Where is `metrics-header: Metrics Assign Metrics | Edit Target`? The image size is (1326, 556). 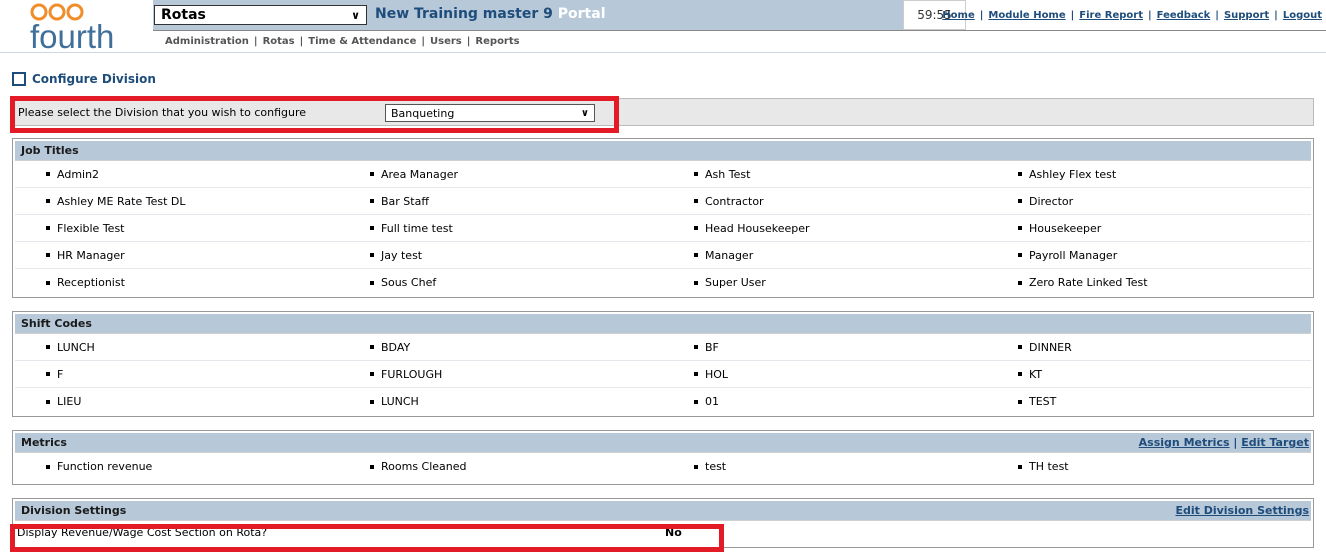 metrics-header: Metrics Assign Metrics | Edit Target is located at coordinates (663, 443).